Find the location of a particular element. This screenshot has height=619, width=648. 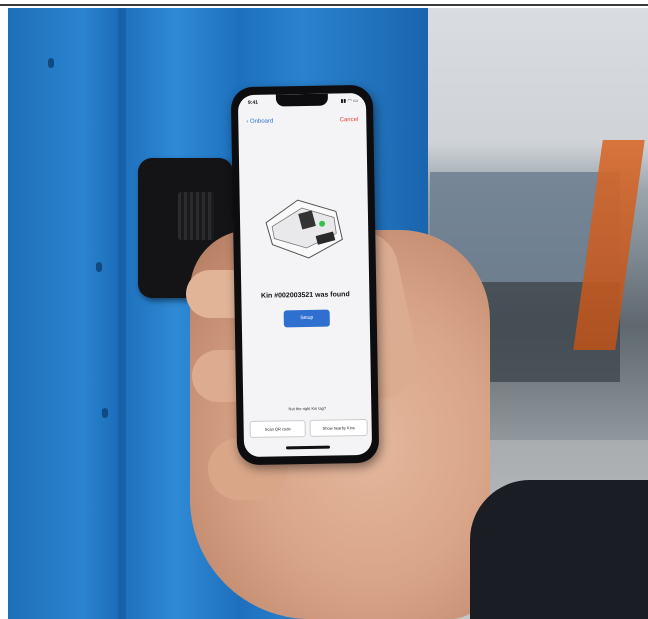

jacket-sleeve is located at coordinates (559, 549).